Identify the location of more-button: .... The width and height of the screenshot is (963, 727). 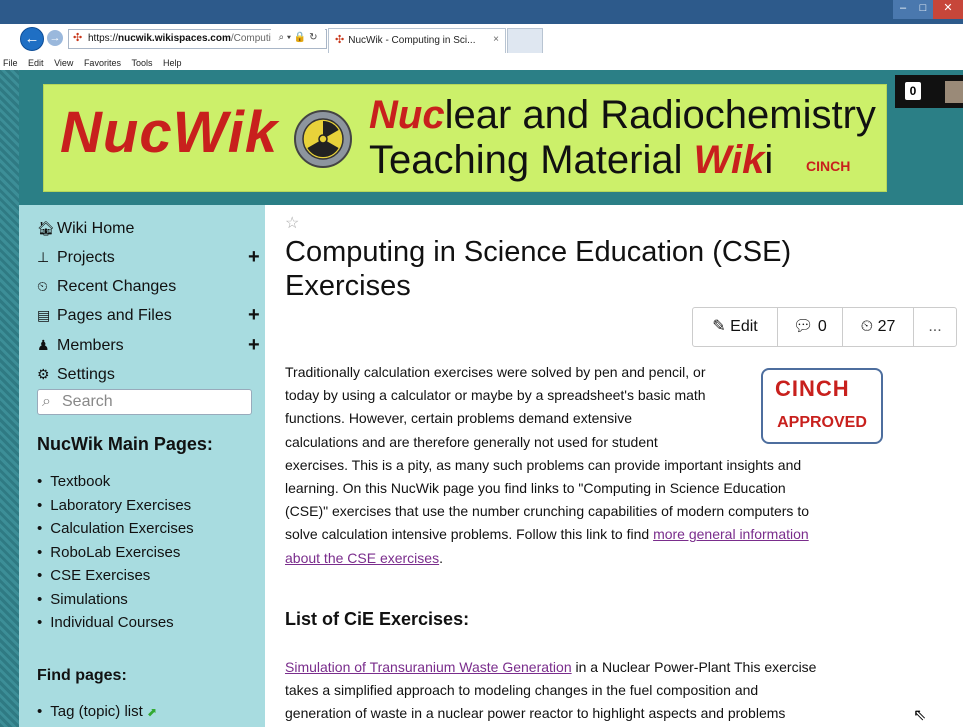
(935, 327).